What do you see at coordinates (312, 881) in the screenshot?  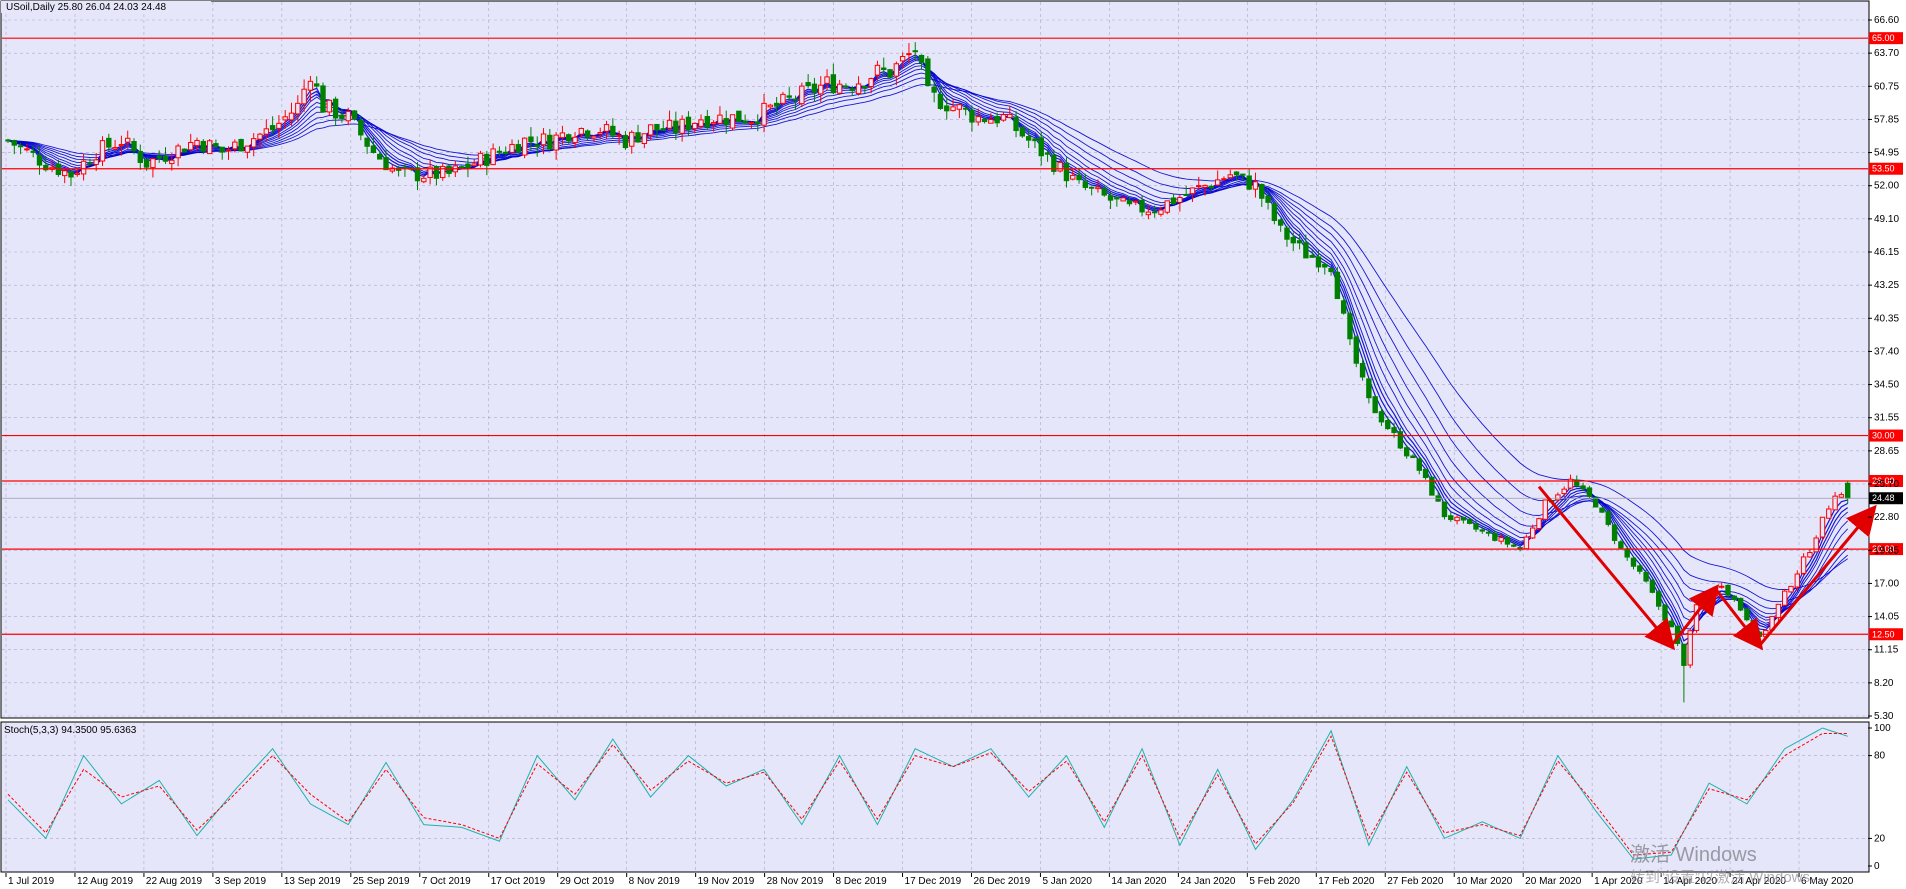 I see `time-tick-label: 13 Sep 2019` at bounding box center [312, 881].